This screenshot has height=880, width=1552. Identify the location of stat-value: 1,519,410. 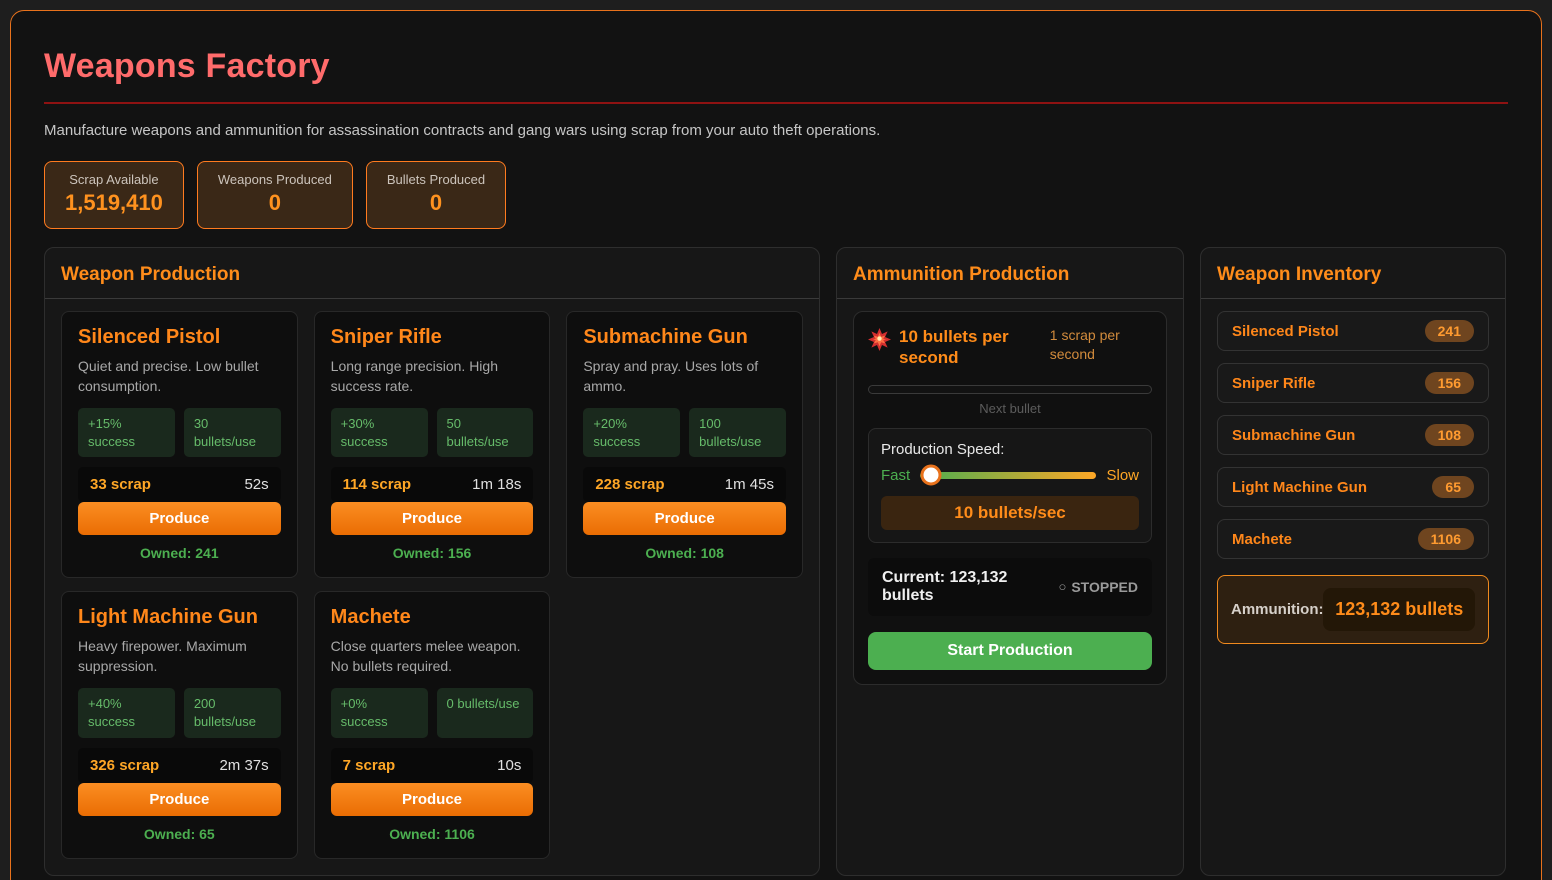
(114, 202).